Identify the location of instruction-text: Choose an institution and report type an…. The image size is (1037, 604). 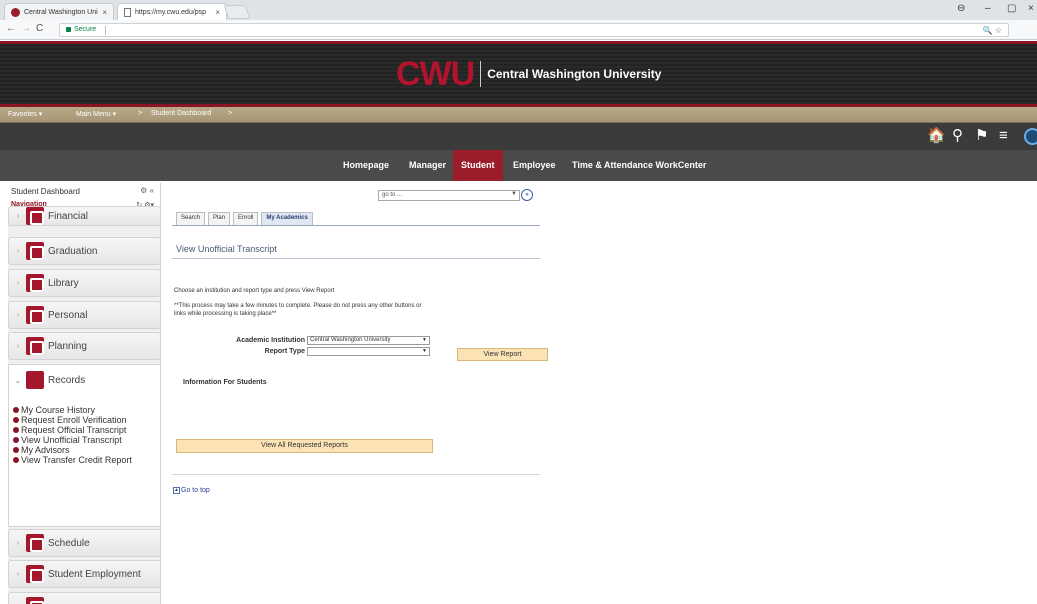
(254, 291).